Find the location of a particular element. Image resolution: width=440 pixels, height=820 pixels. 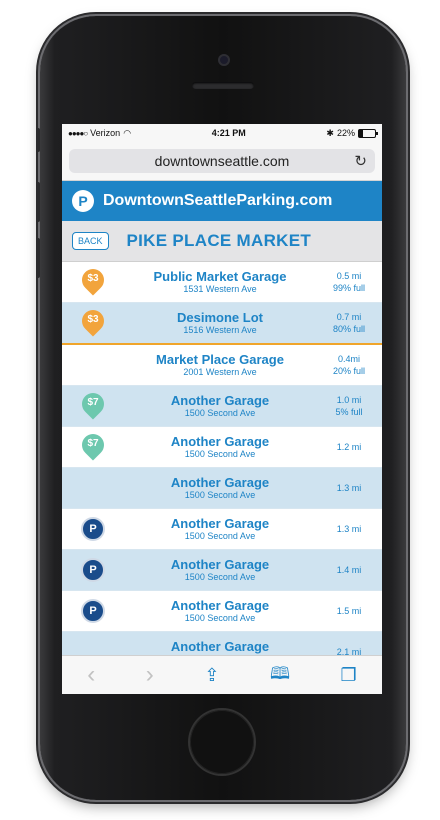

garage-meta: 1.5 mi is located at coordinates (349, 611).